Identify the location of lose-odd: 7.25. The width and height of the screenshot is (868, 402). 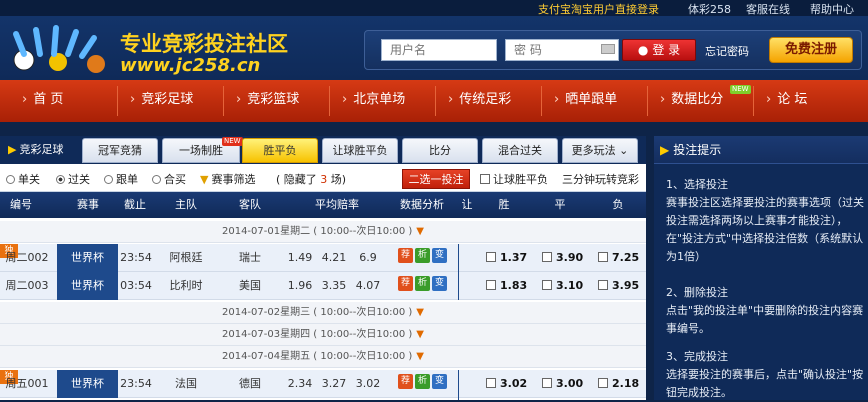
(618, 258).